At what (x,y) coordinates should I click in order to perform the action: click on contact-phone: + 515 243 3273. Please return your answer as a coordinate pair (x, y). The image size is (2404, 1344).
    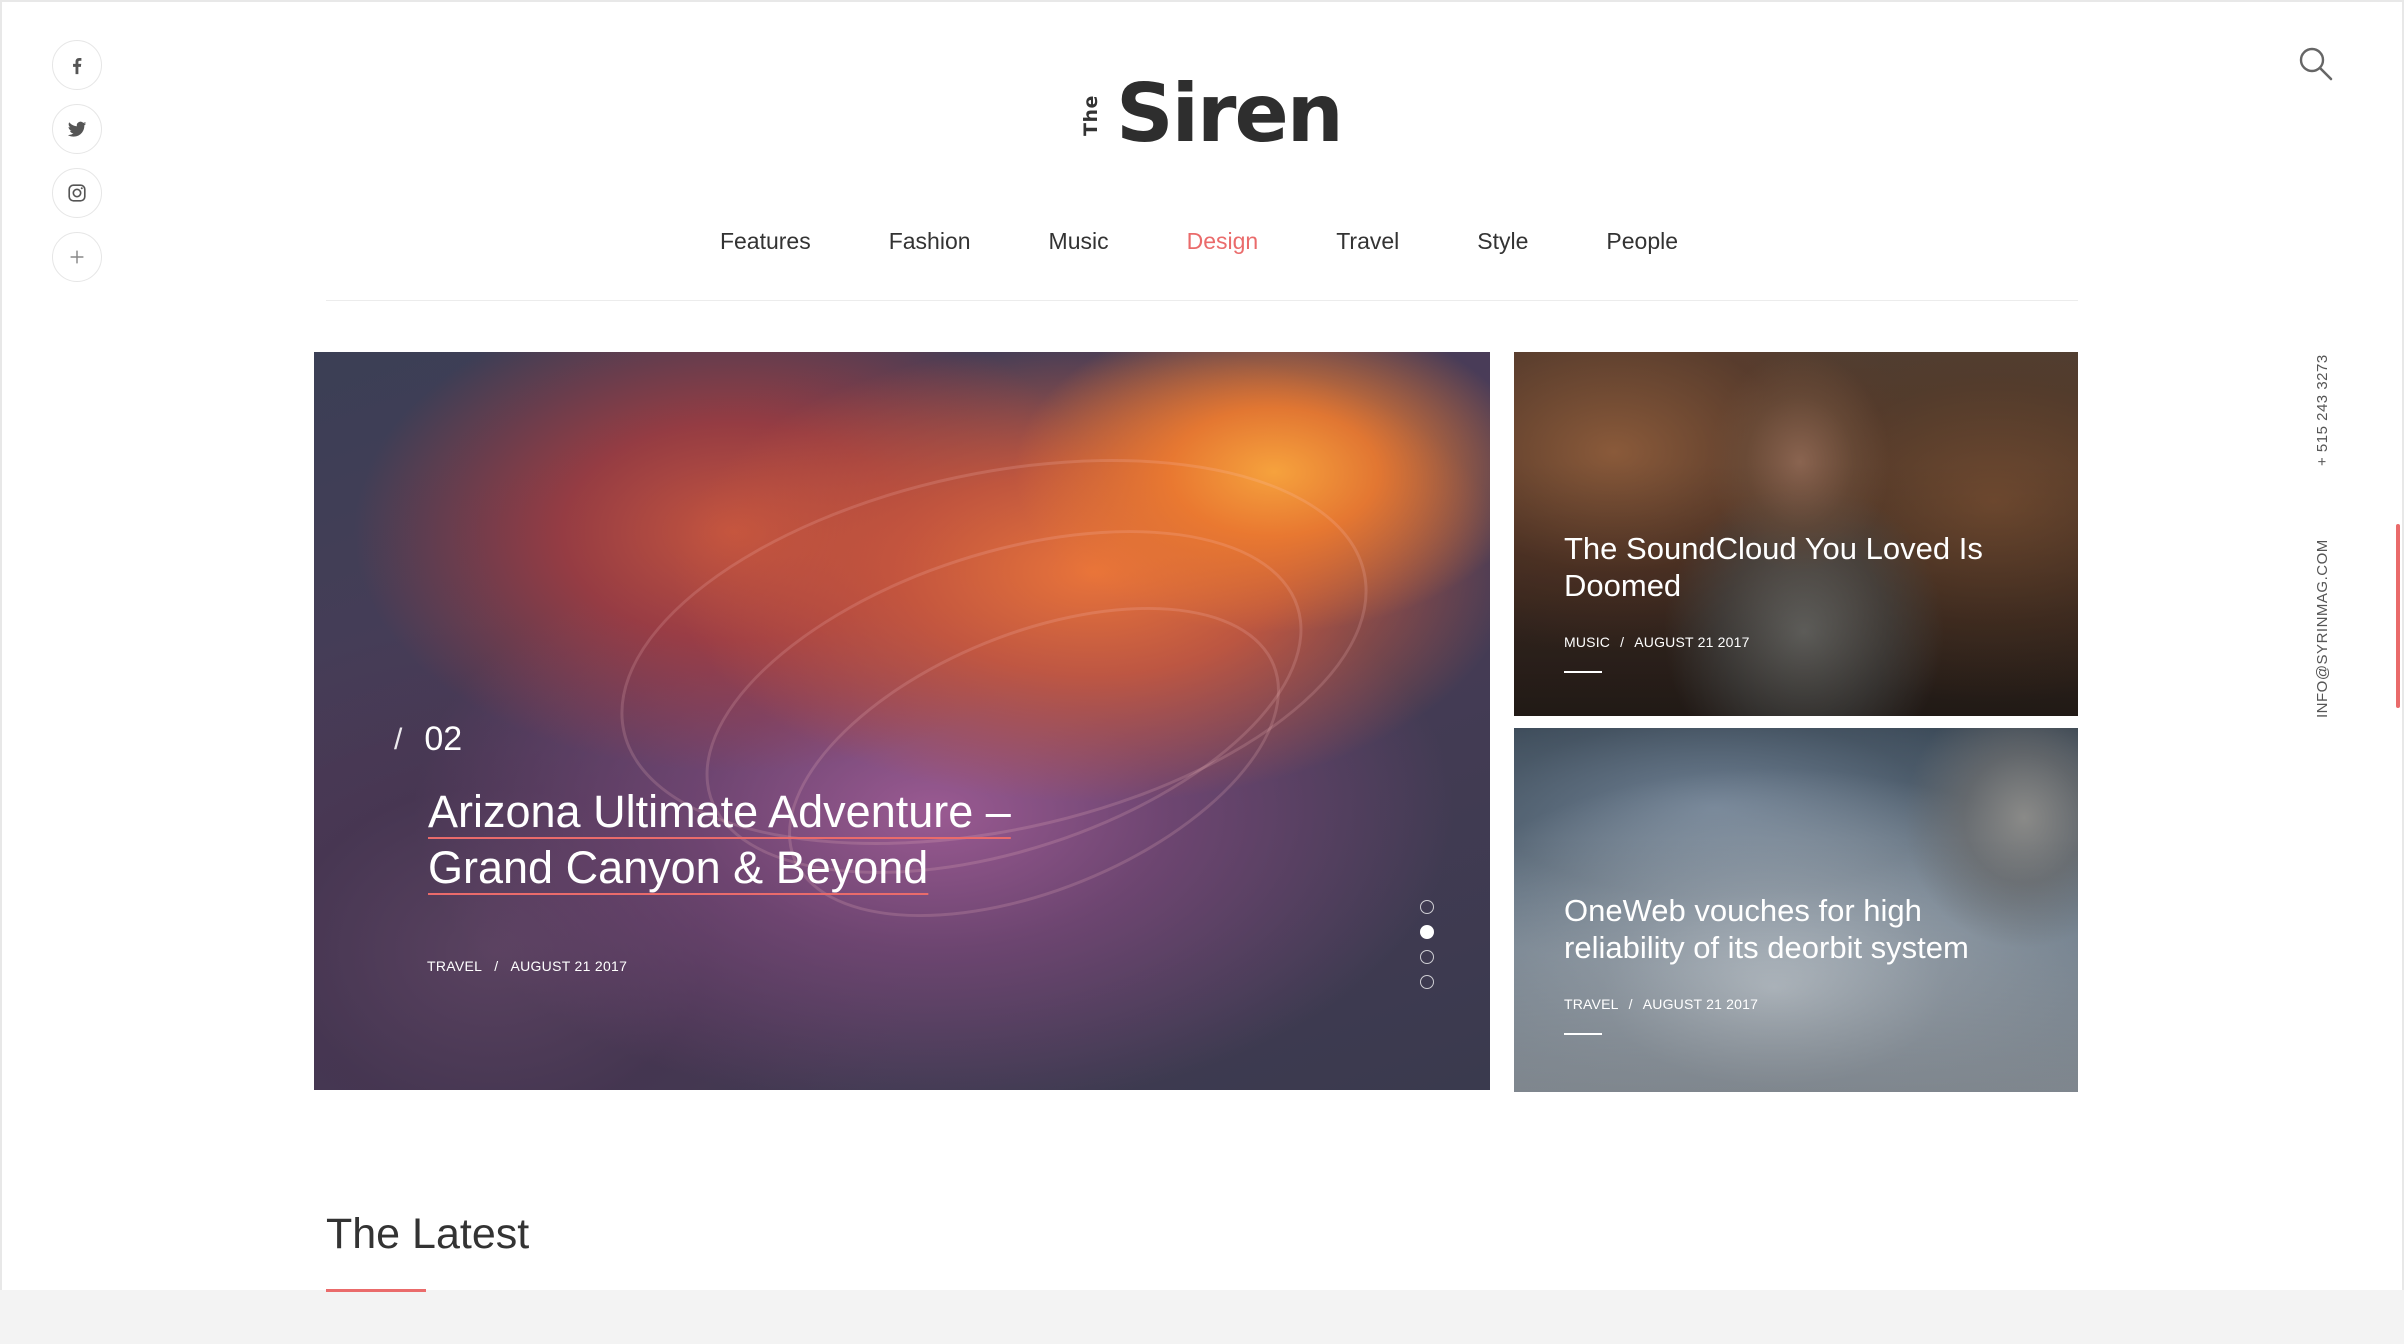
    Looking at the image, I should click on (2322, 410).